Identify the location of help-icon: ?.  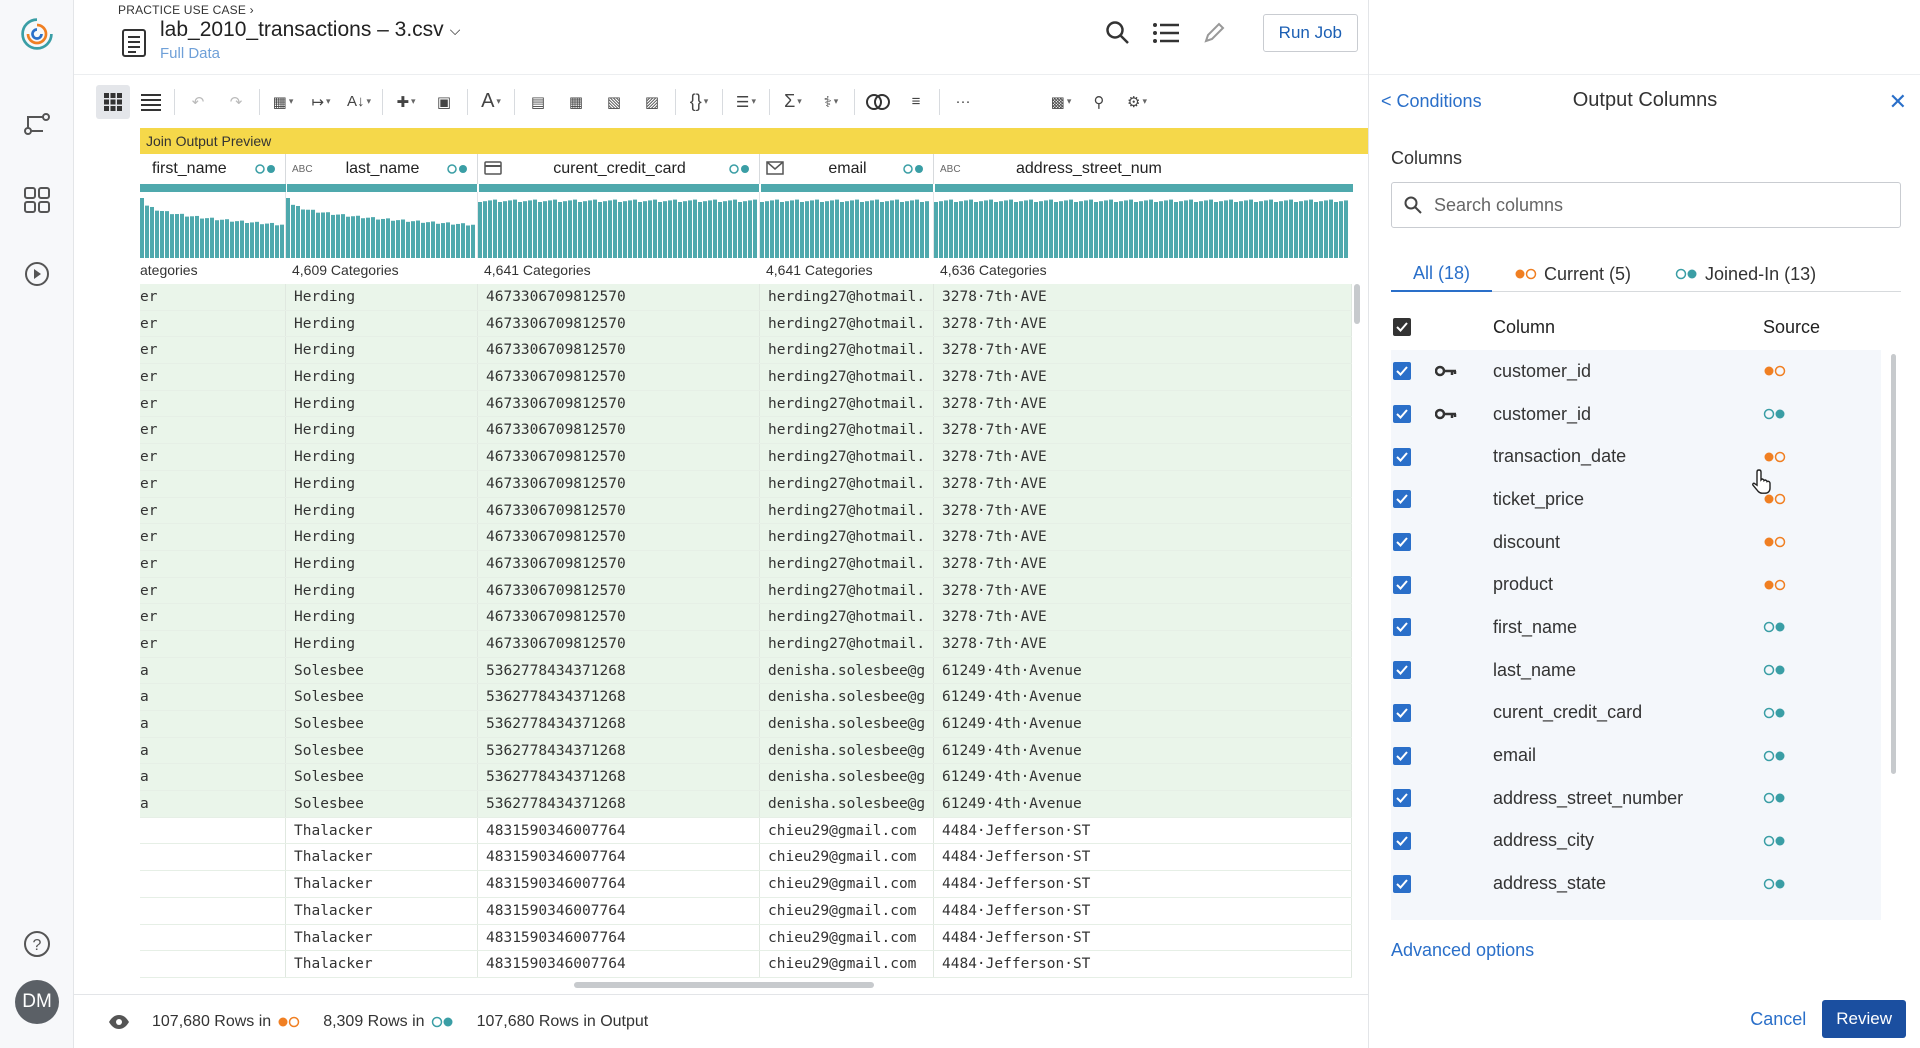
(37, 944).